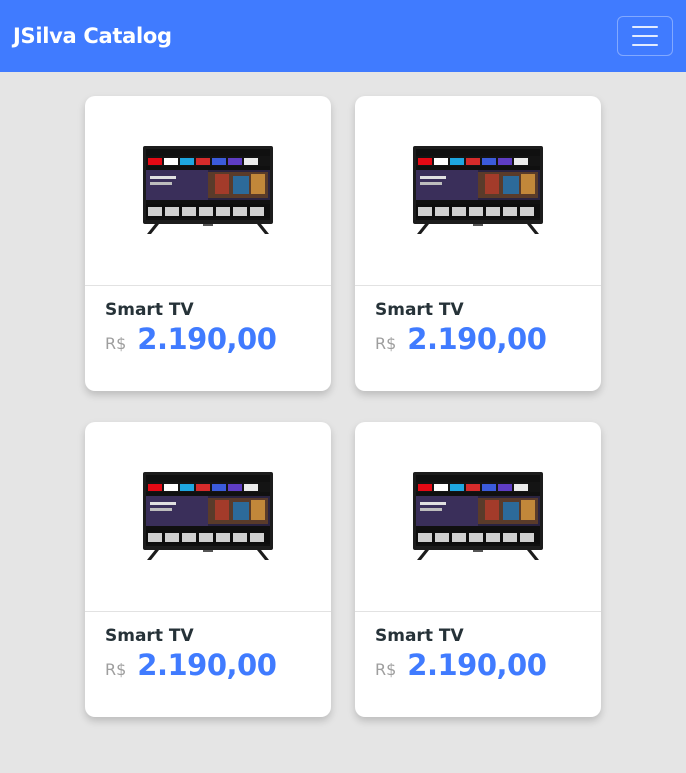 The image size is (686, 773). What do you see at coordinates (92, 36) in the screenshot?
I see `brand-logo: JSilva Catalog` at bounding box center [92, 36].